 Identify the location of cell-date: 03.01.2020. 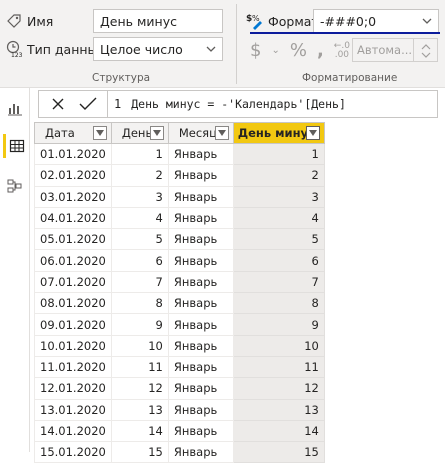
(73, 196).